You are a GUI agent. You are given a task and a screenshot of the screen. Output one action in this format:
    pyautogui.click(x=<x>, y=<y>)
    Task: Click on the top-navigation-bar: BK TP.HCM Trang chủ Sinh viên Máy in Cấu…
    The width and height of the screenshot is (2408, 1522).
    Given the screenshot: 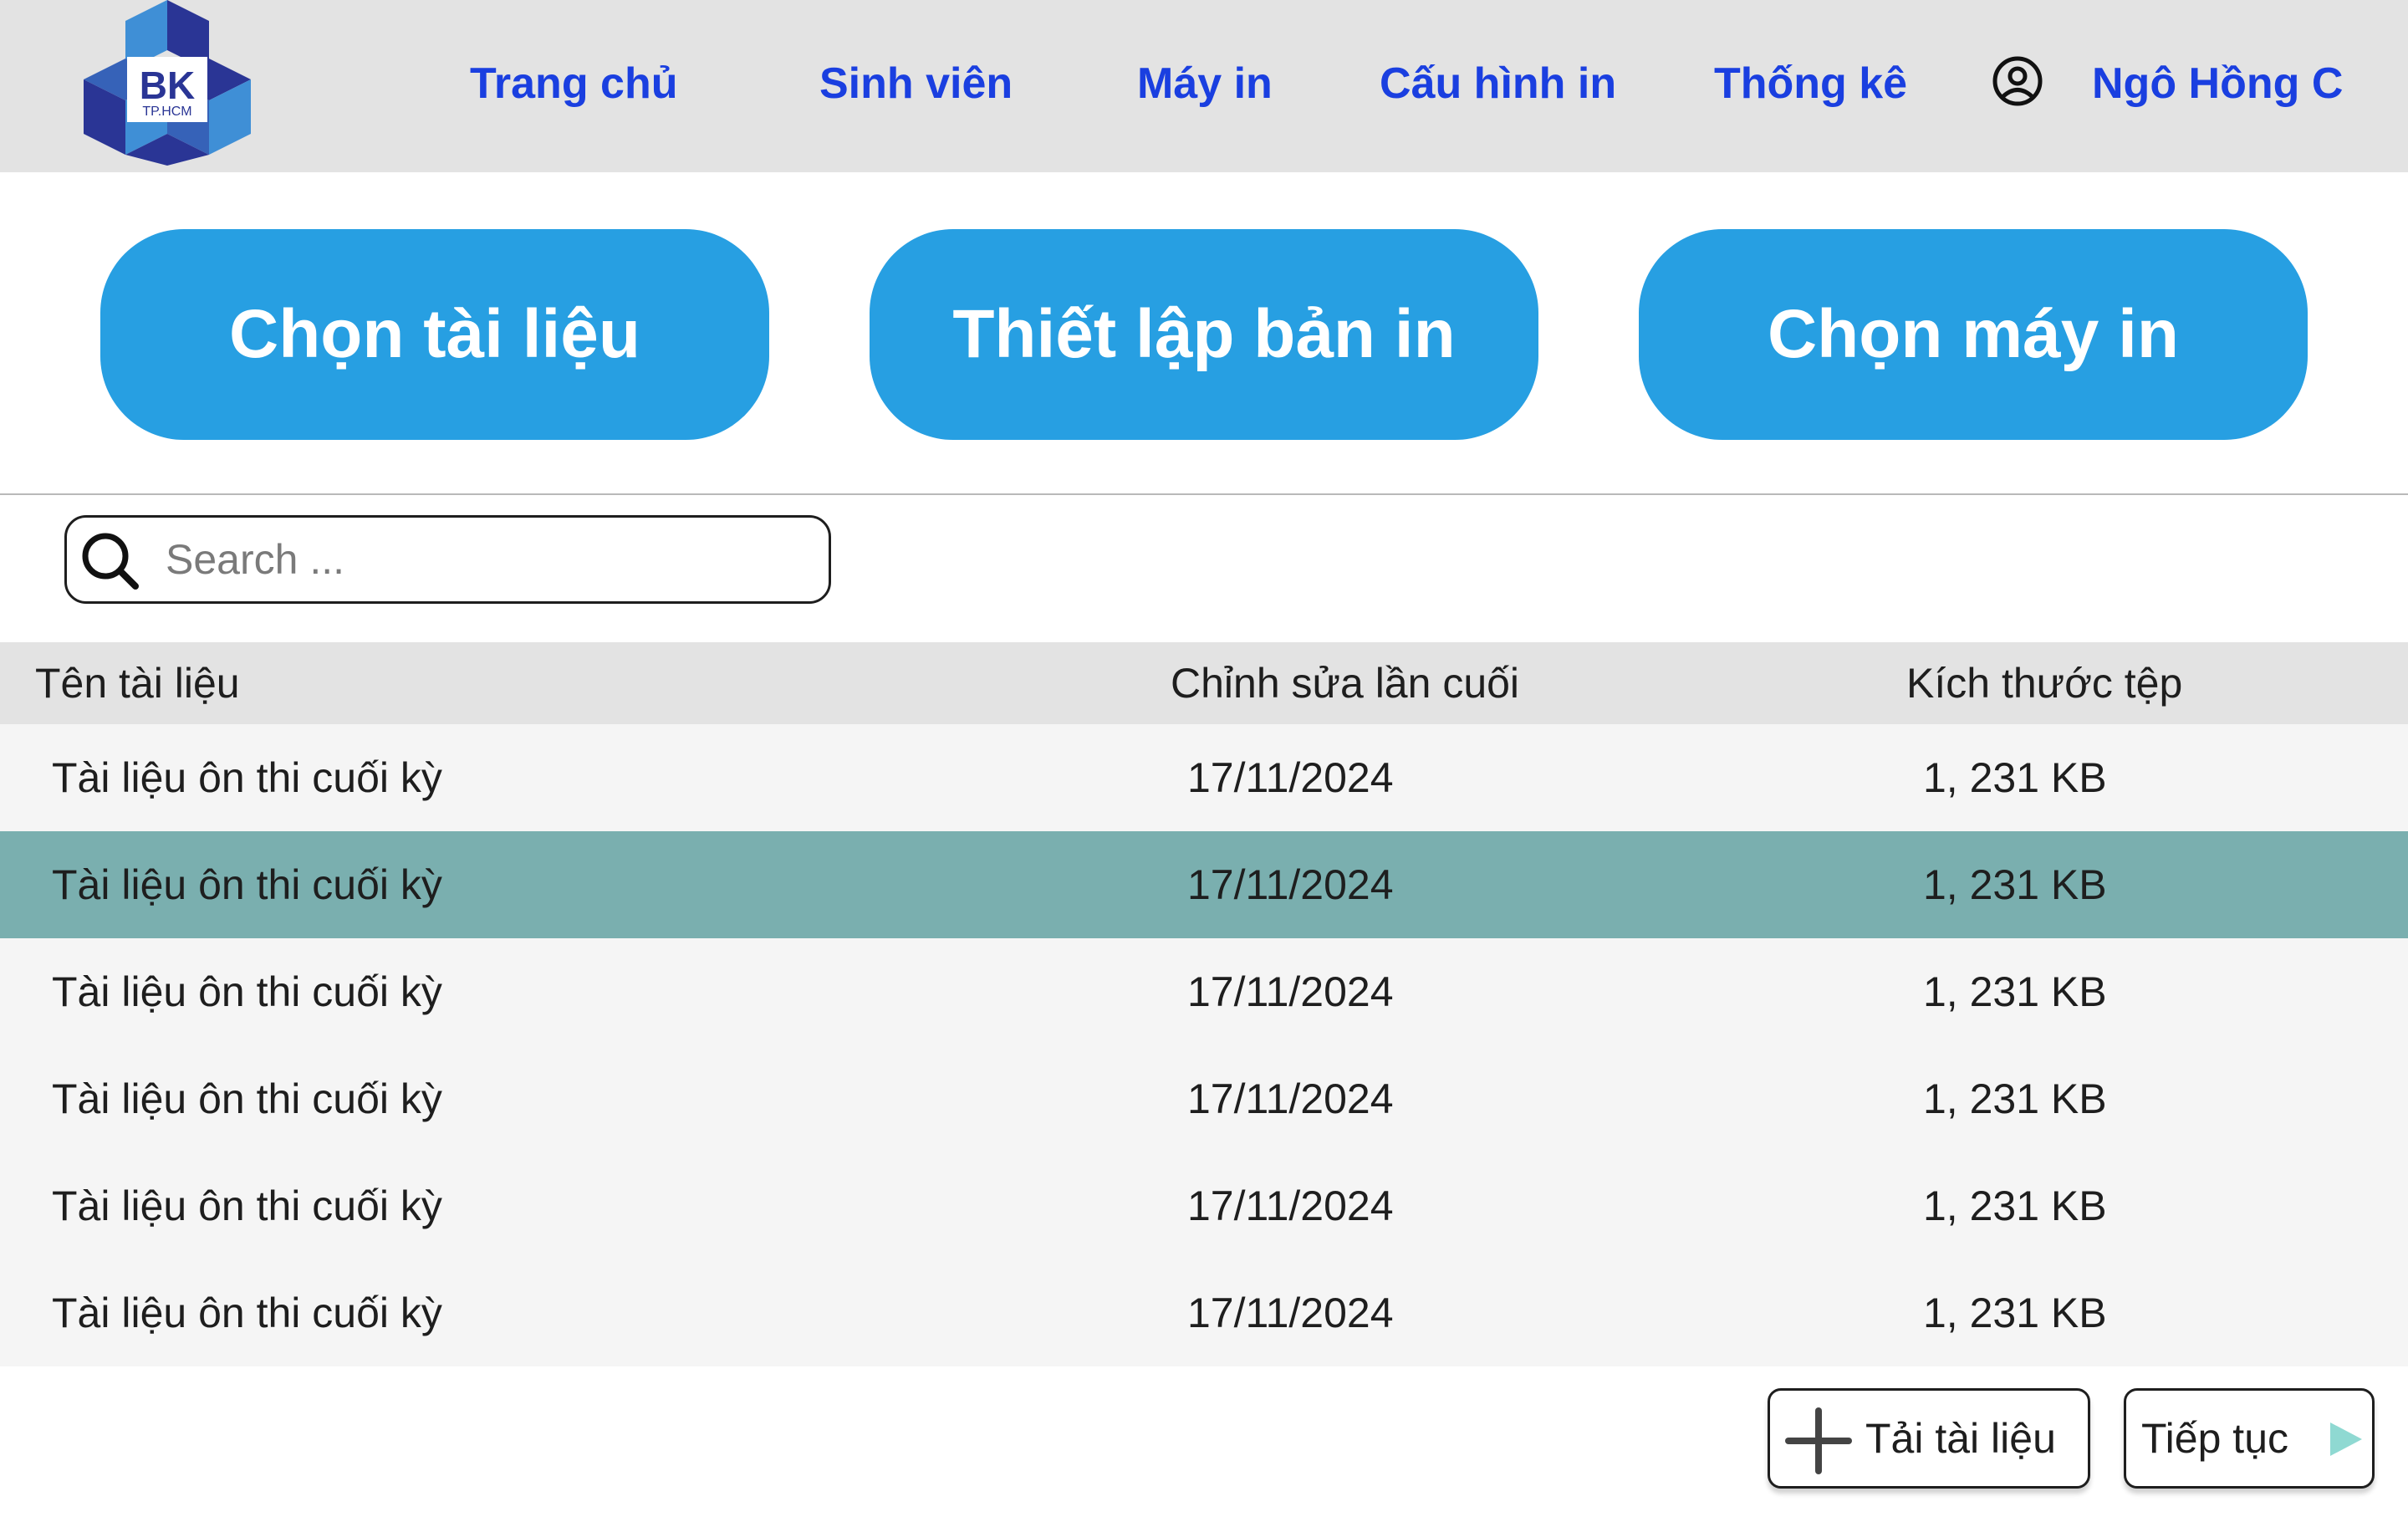 What is the action you would take?
    pyautogui.click(x=1204, y=86)
    